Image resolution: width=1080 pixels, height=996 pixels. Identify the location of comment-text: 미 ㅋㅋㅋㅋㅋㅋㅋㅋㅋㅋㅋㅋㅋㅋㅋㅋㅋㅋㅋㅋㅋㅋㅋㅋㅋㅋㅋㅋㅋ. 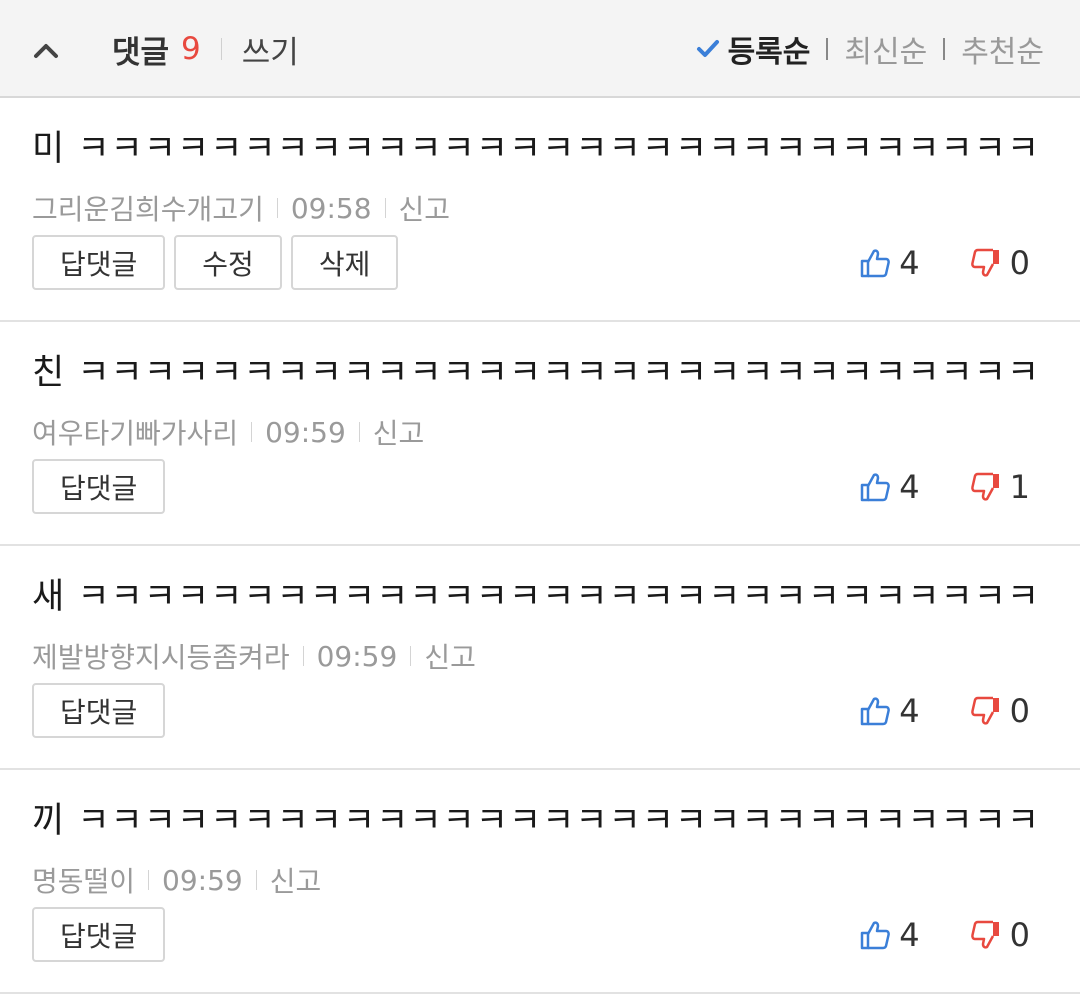
(536, 149).